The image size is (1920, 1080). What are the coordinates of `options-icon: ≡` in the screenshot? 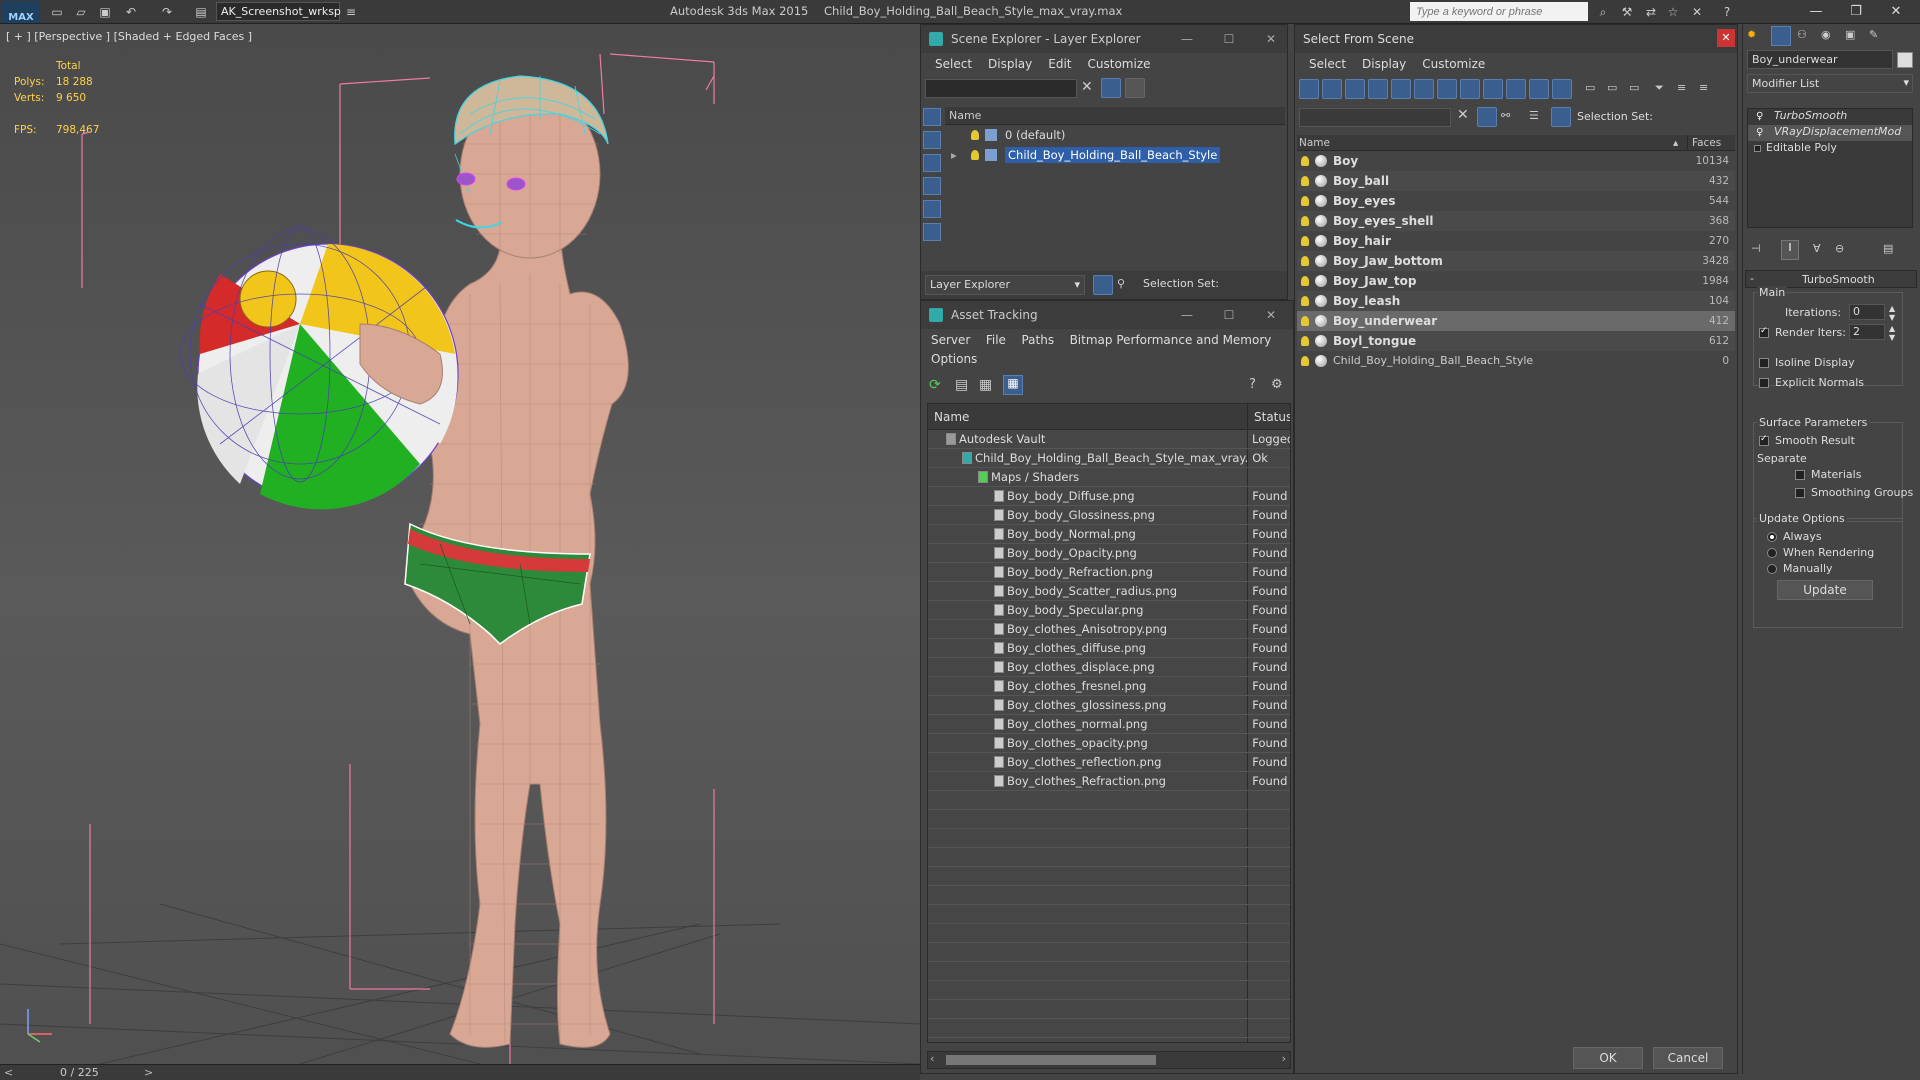 It's located at (1703, 87).